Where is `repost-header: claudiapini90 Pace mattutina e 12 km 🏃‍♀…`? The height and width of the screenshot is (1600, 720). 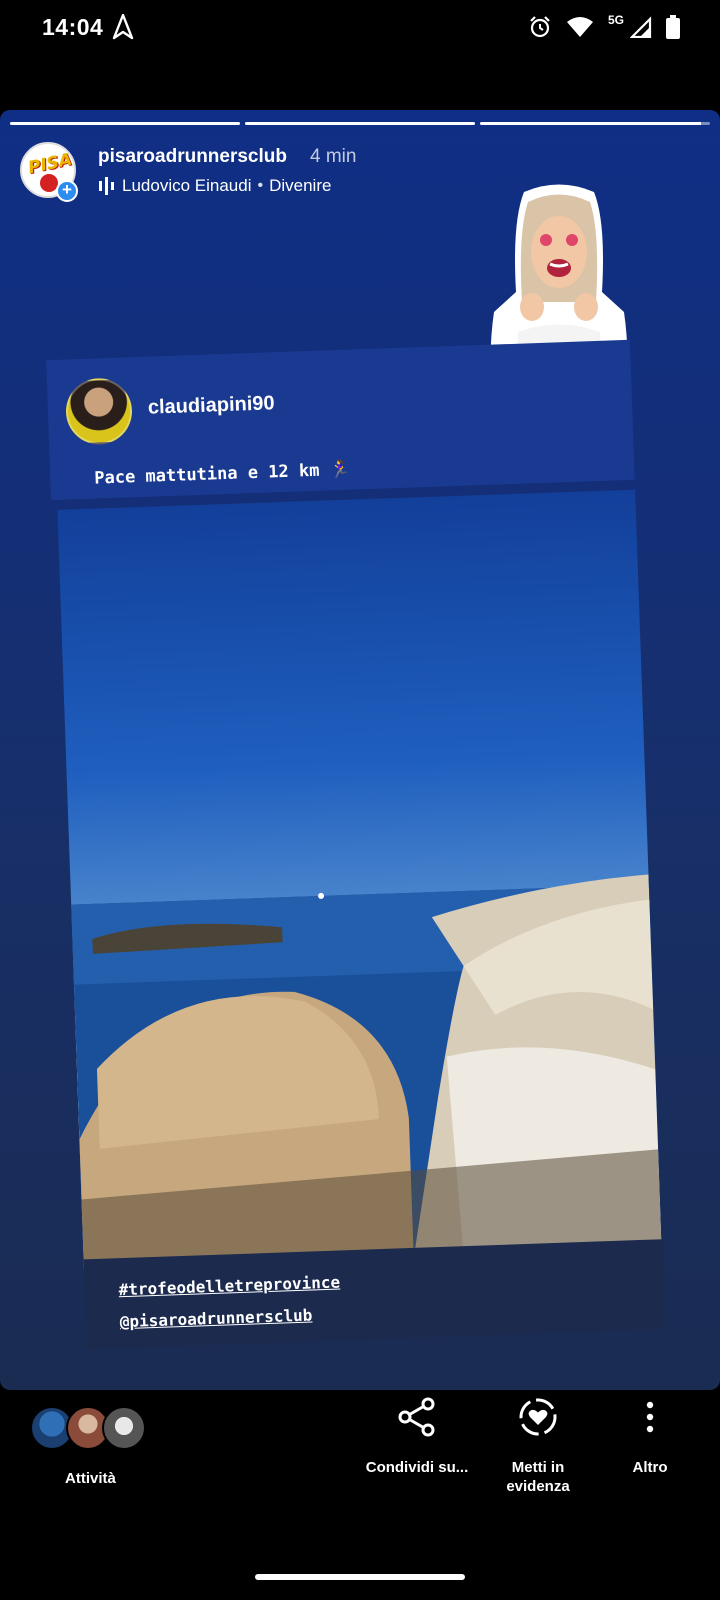 repost-header: claudiapini90 Pace mattutina e 12 km 🏃‍♀… is located at coordinates (340, 420).